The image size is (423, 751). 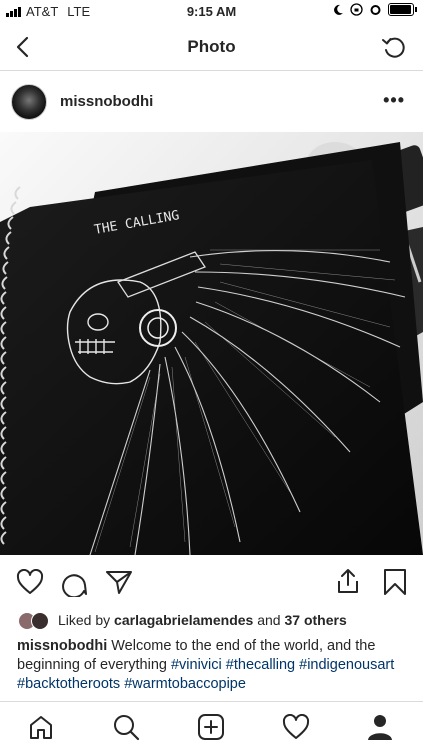 What do you see at coordinates (41, 727) in the screenshot?
I see `home-icon` at bounding box center [41, 727].